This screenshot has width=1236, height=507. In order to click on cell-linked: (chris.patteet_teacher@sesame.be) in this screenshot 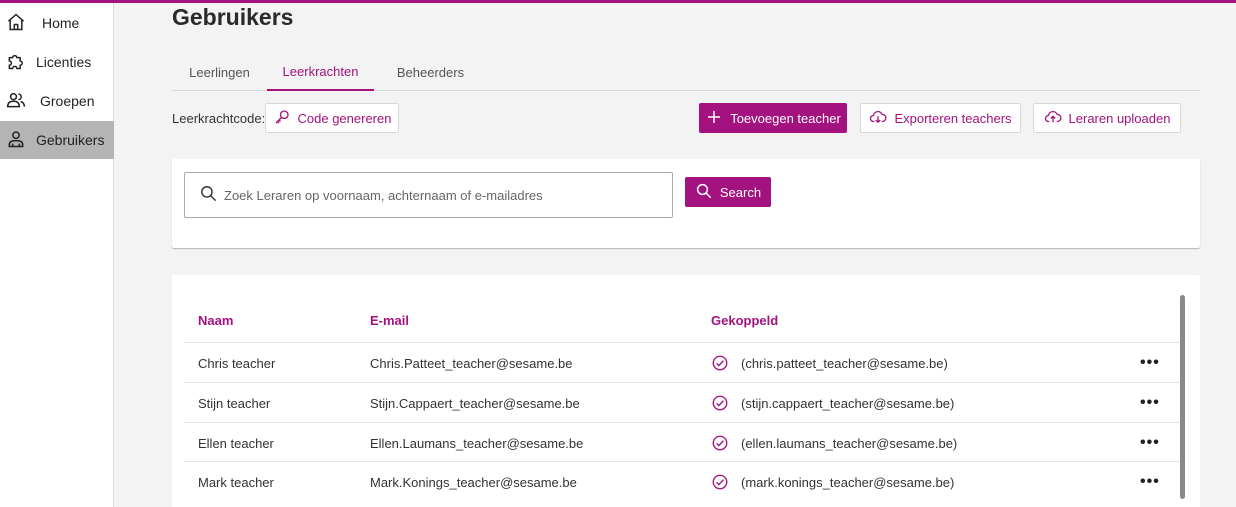, I will do `click(829, 363)`.